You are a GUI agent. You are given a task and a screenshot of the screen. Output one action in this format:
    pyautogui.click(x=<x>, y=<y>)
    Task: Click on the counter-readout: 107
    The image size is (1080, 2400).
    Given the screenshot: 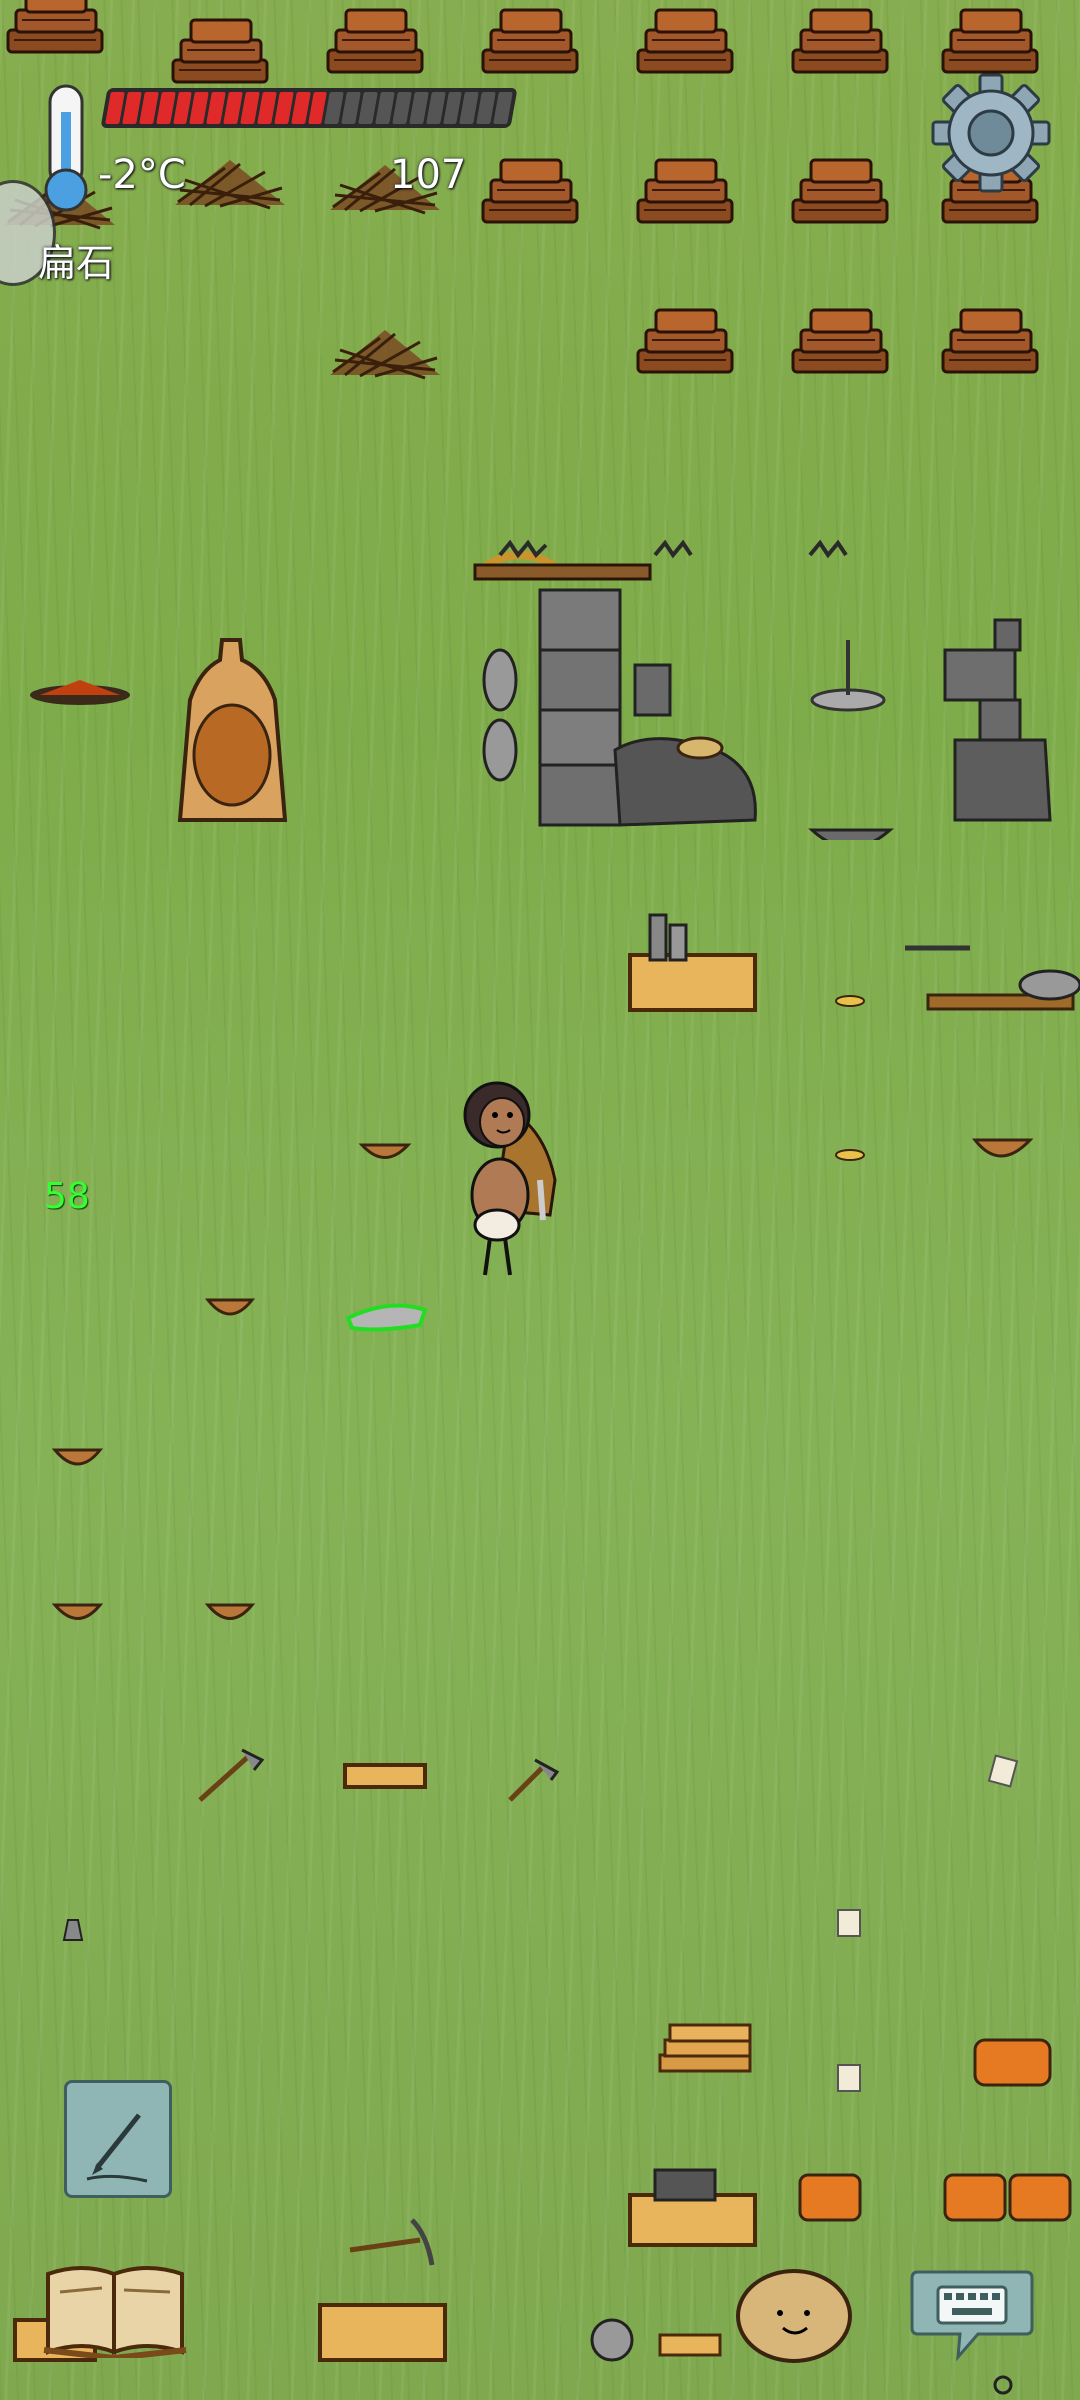 What is the action you would take?
    pyautogui.click(x=428, y=175)
    